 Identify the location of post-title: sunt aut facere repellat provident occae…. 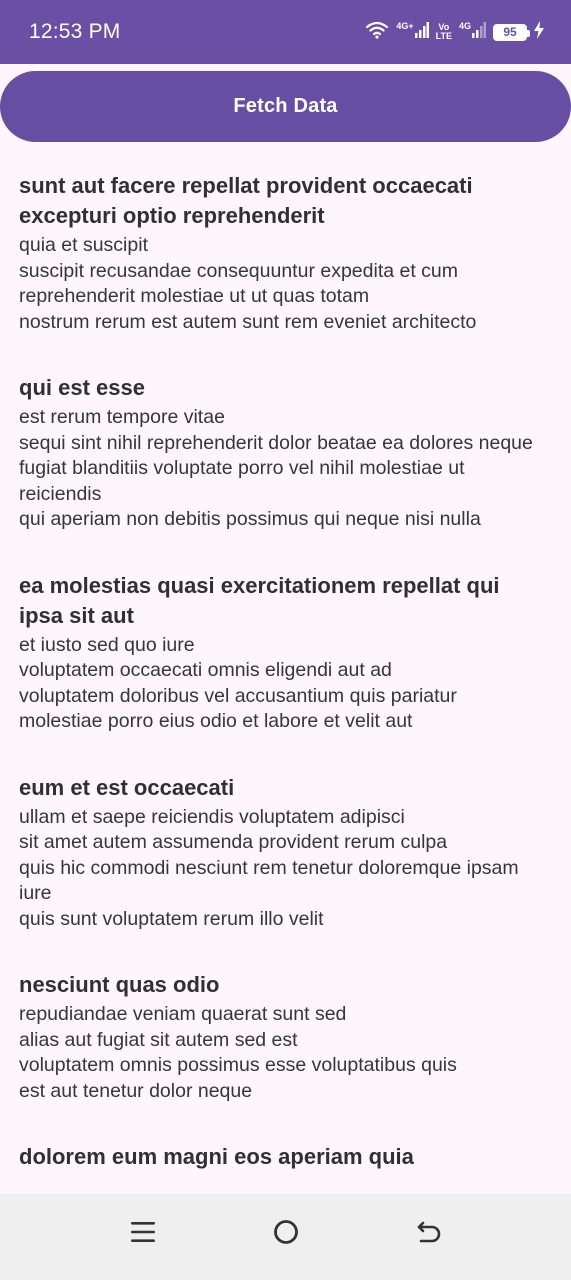
(246, 200).